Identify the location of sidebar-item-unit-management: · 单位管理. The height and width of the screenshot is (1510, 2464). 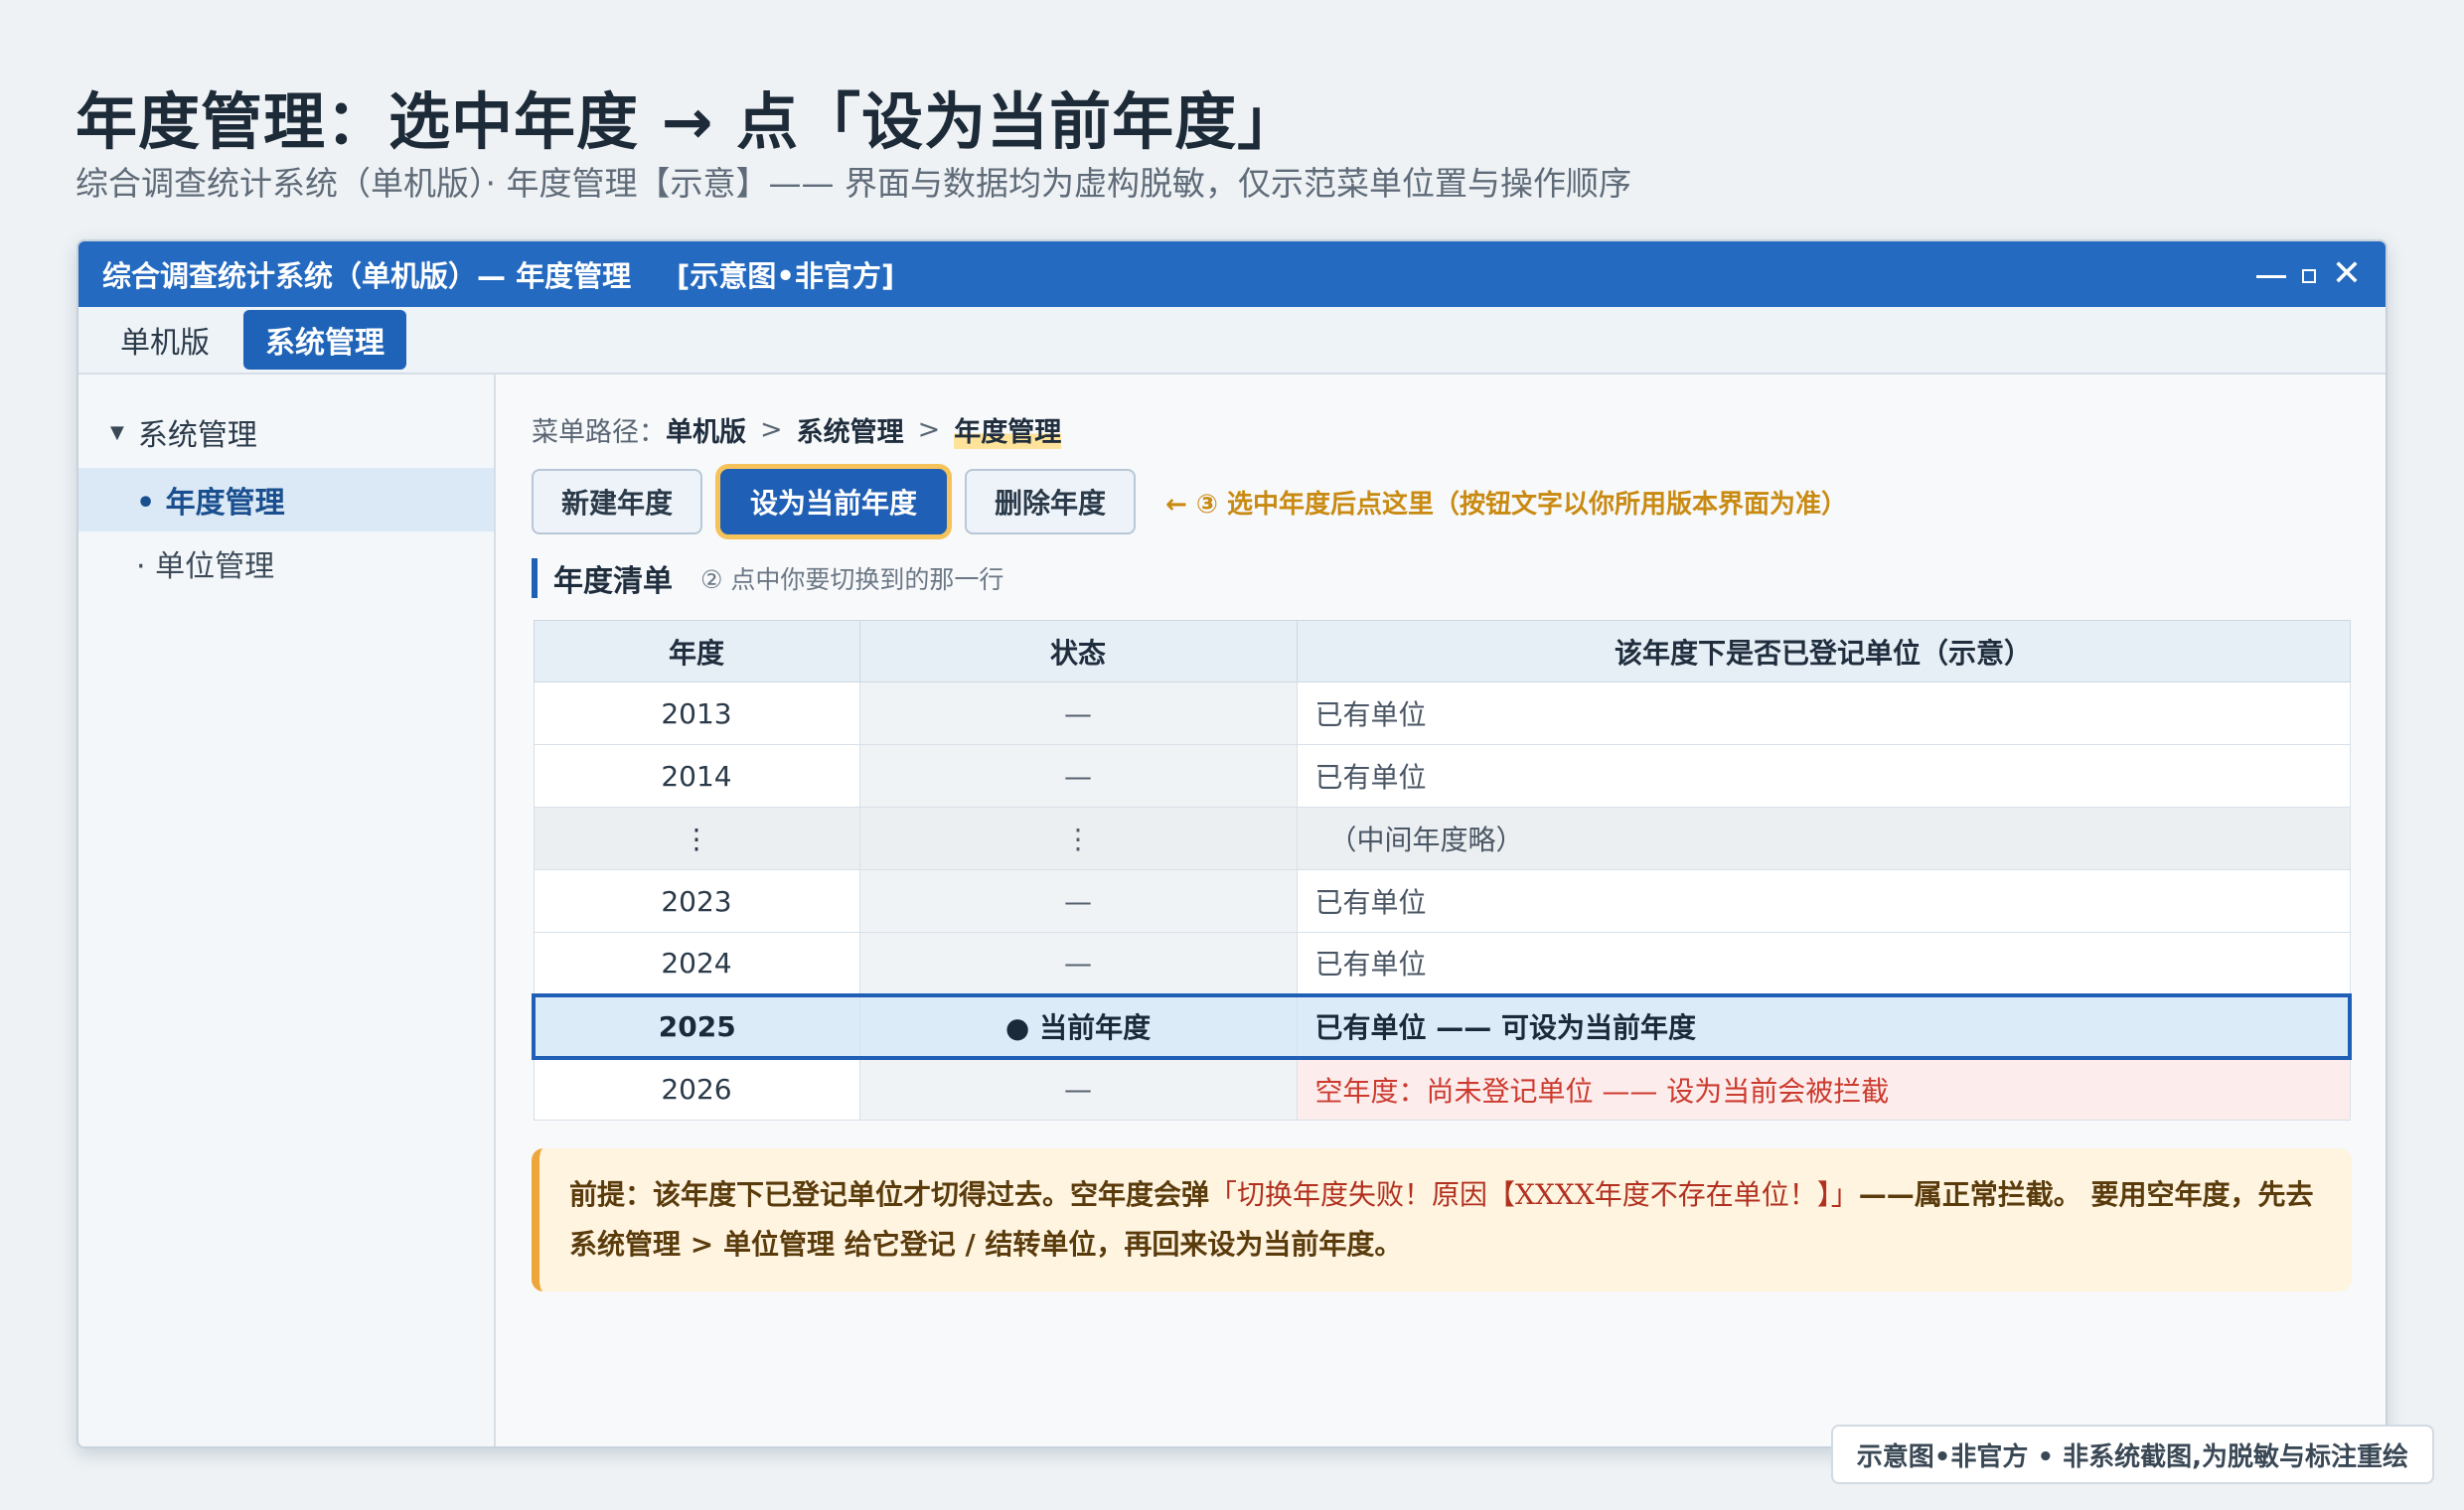
(286, 563).